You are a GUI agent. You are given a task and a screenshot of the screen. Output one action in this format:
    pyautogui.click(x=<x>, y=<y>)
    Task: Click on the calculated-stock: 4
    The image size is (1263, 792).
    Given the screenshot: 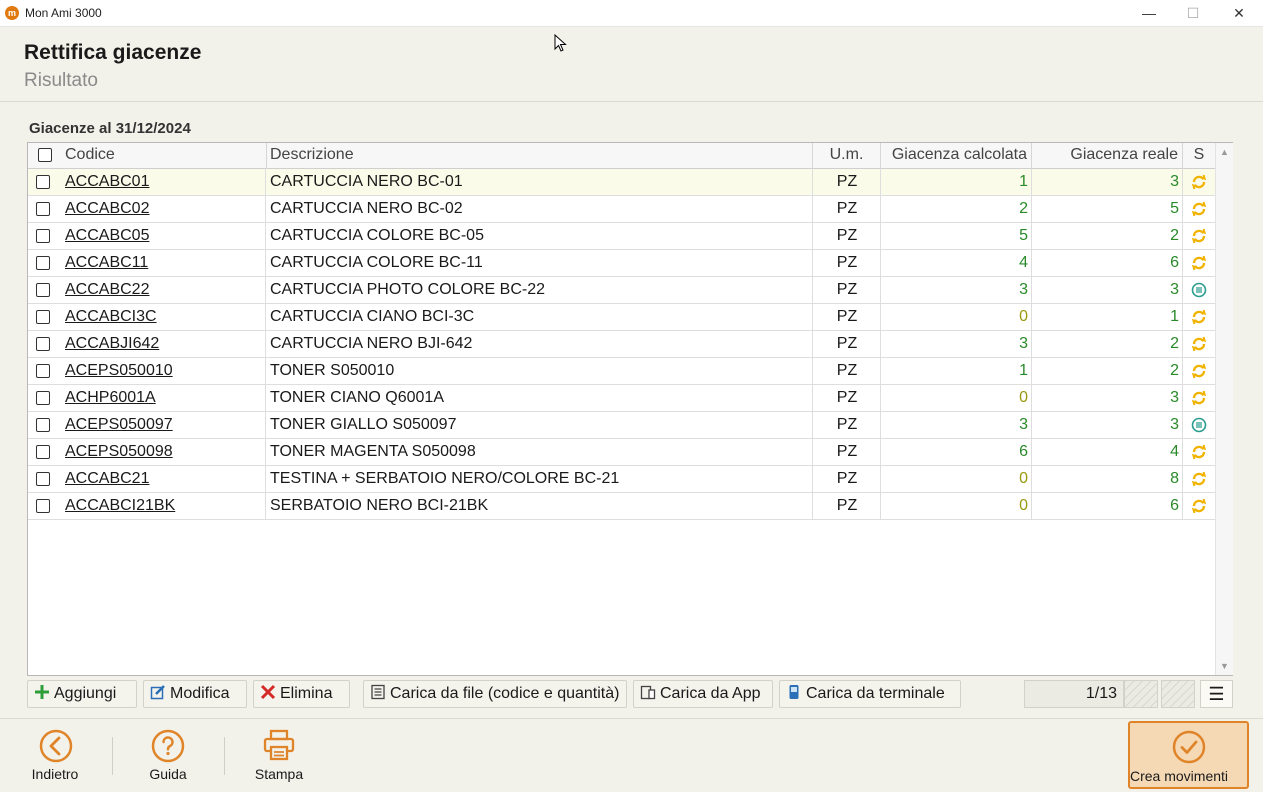 What is the action you would take?
    pyautogui.click(x=956, y=263)
    